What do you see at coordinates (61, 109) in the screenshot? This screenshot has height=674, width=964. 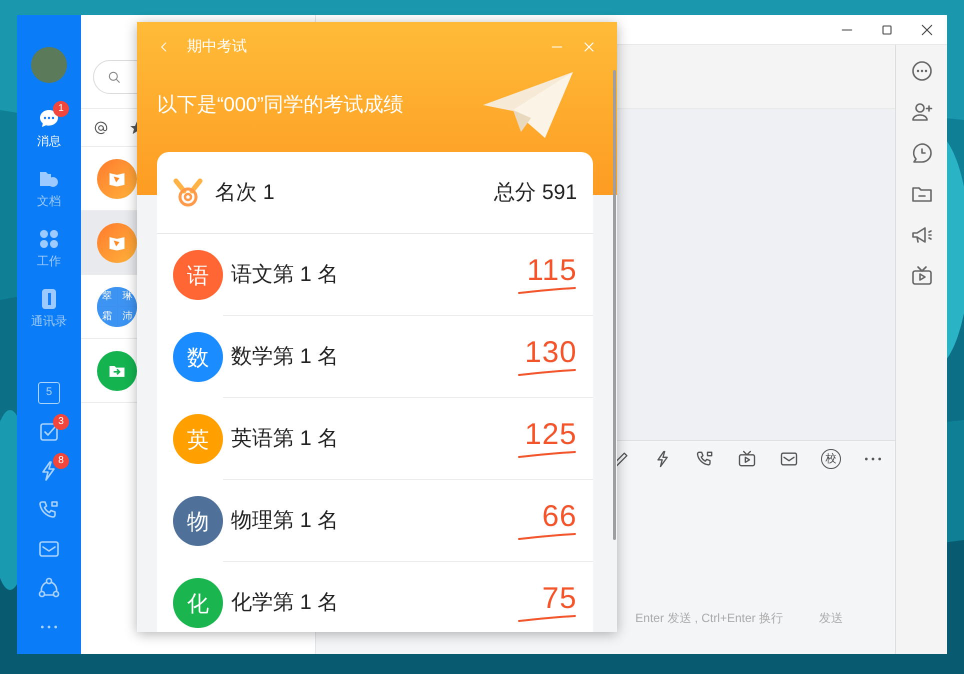 I see `unread-badge: 1` at bounding box center [61, 109].